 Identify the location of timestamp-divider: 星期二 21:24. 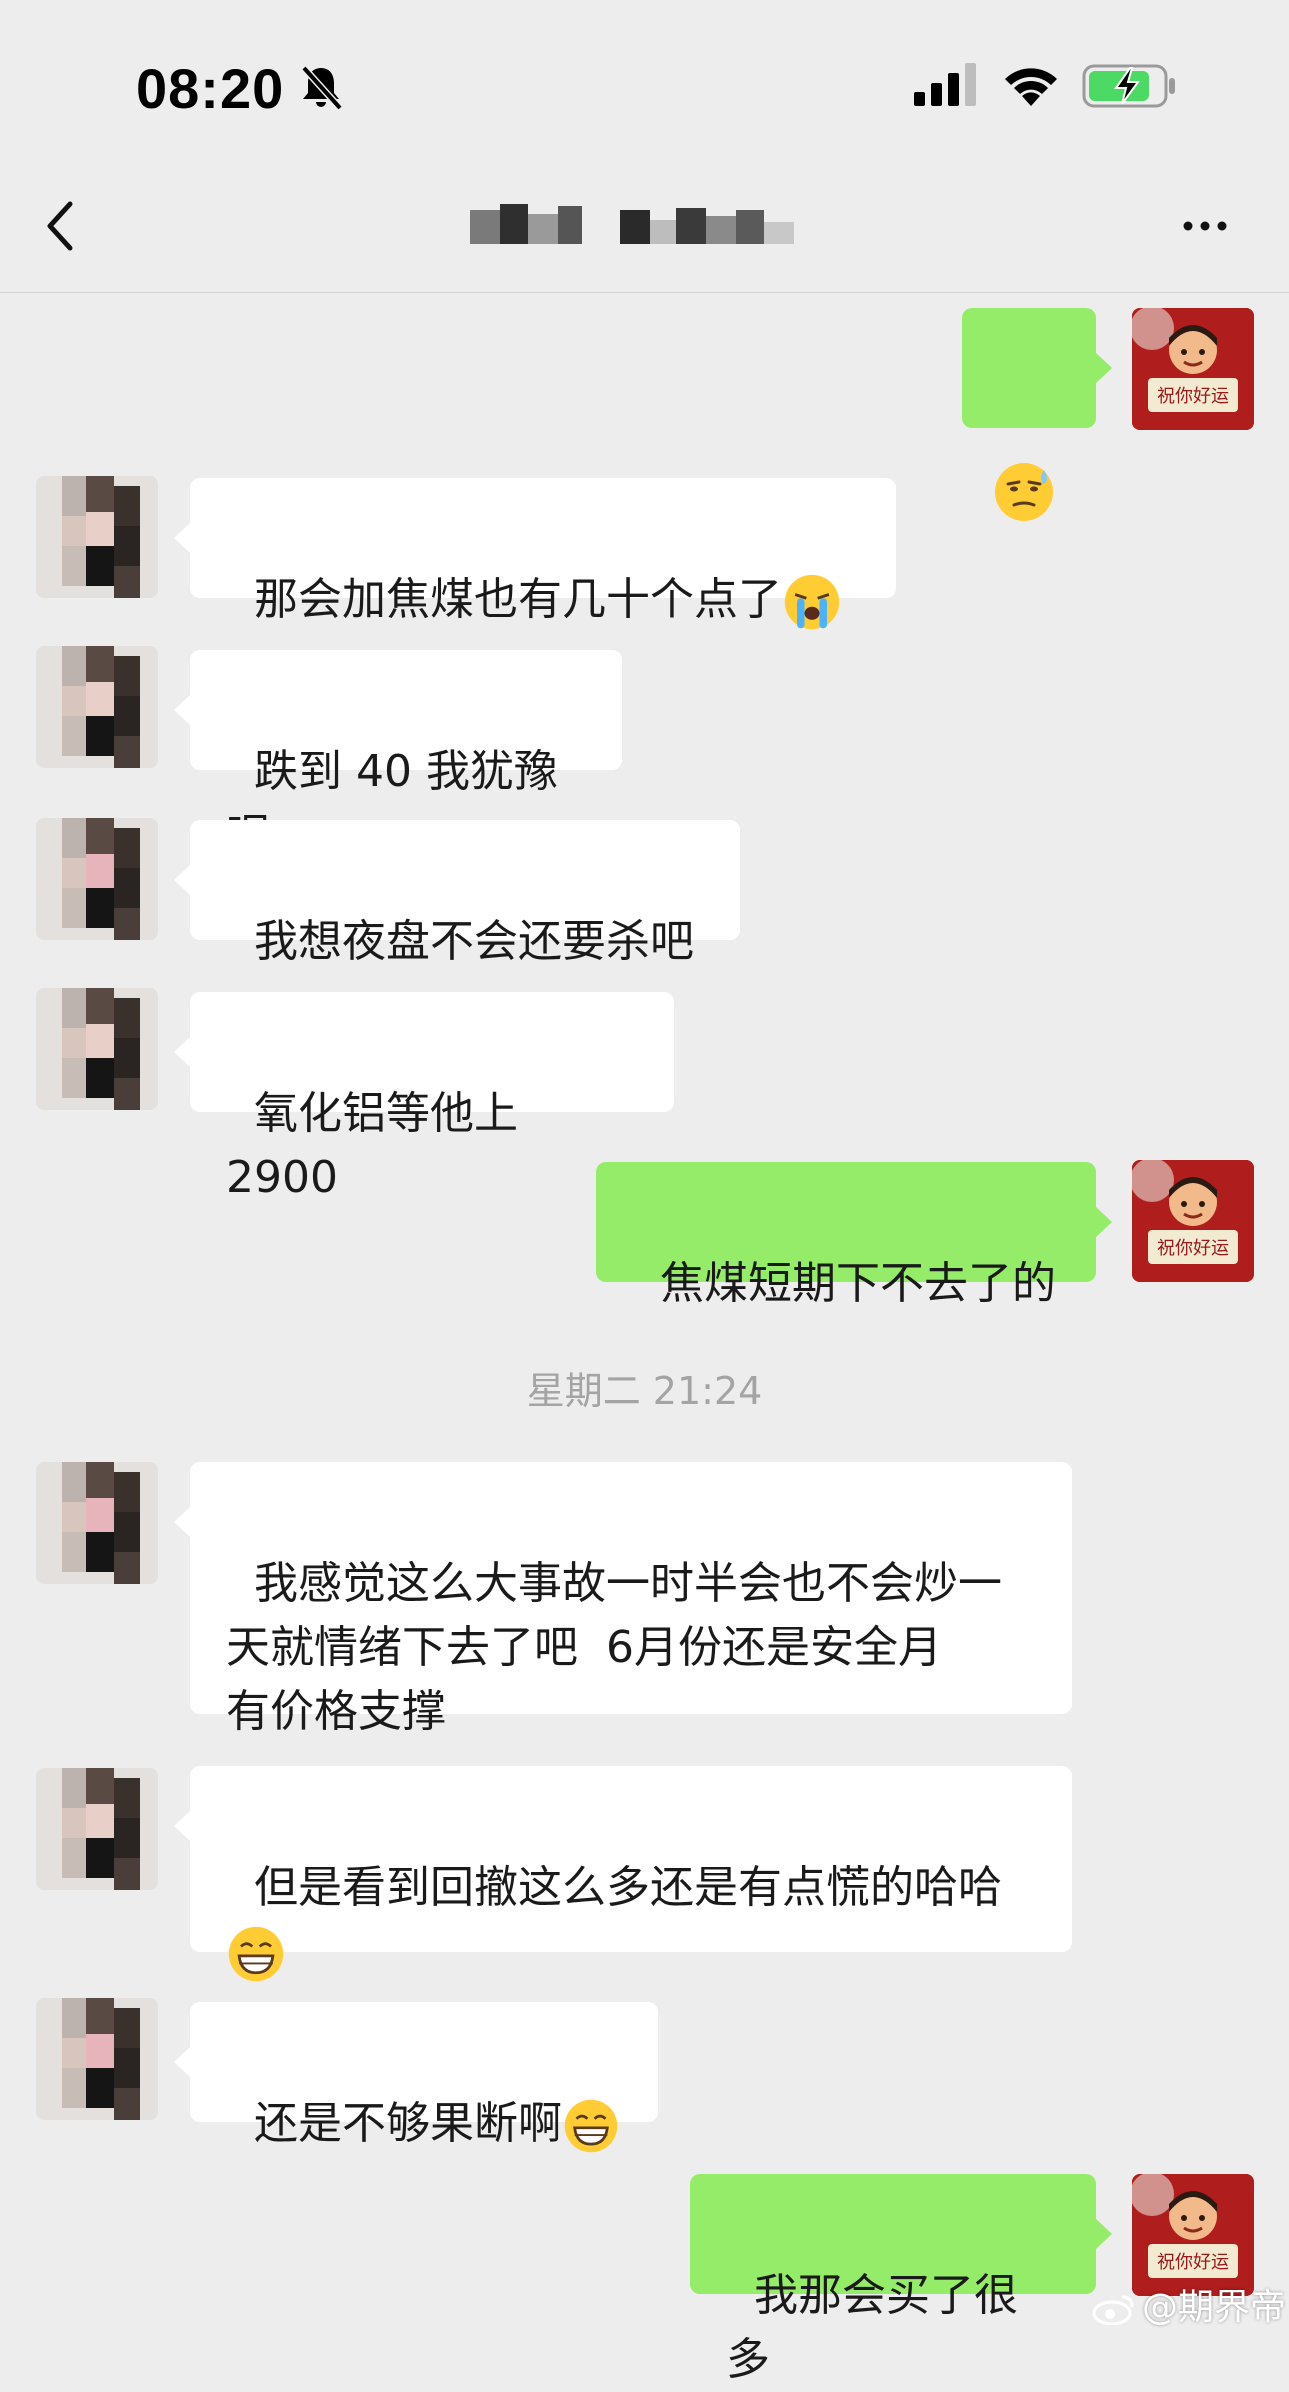
(644, 1391).